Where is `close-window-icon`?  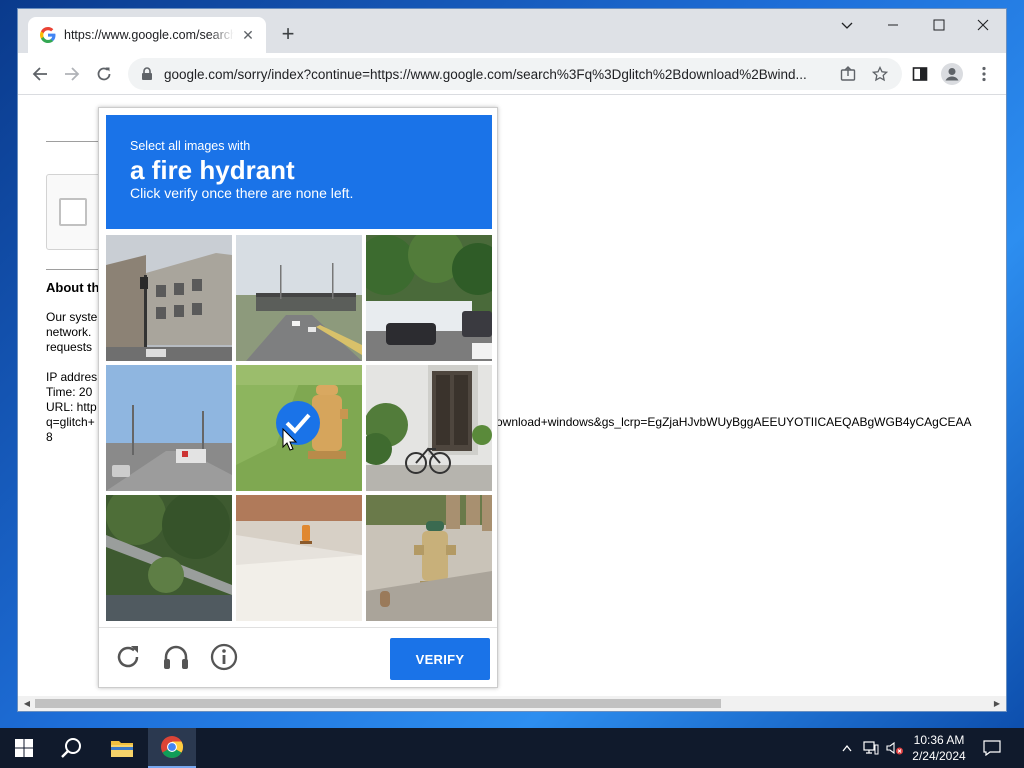
close-window-icon is located at coordinates (983, 25).